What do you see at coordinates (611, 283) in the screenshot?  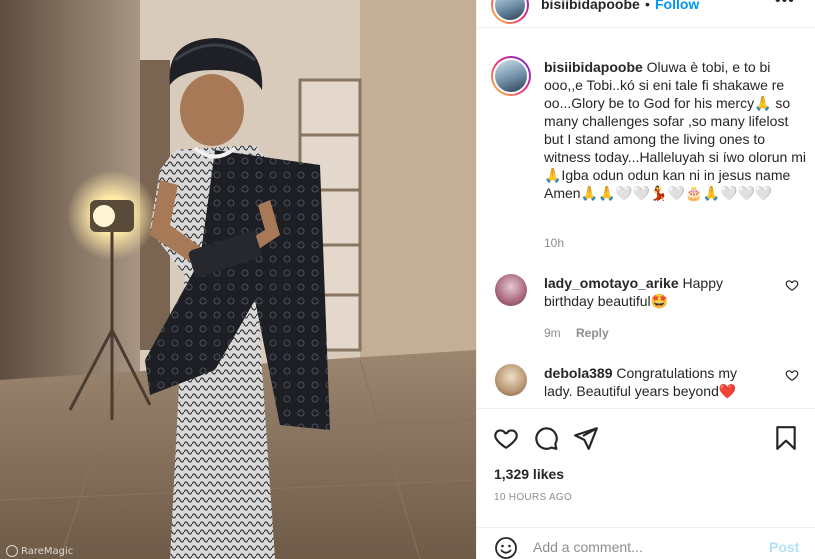 I see `comment-username: lady_omotayo_arike` at bounding box center [611, 283].